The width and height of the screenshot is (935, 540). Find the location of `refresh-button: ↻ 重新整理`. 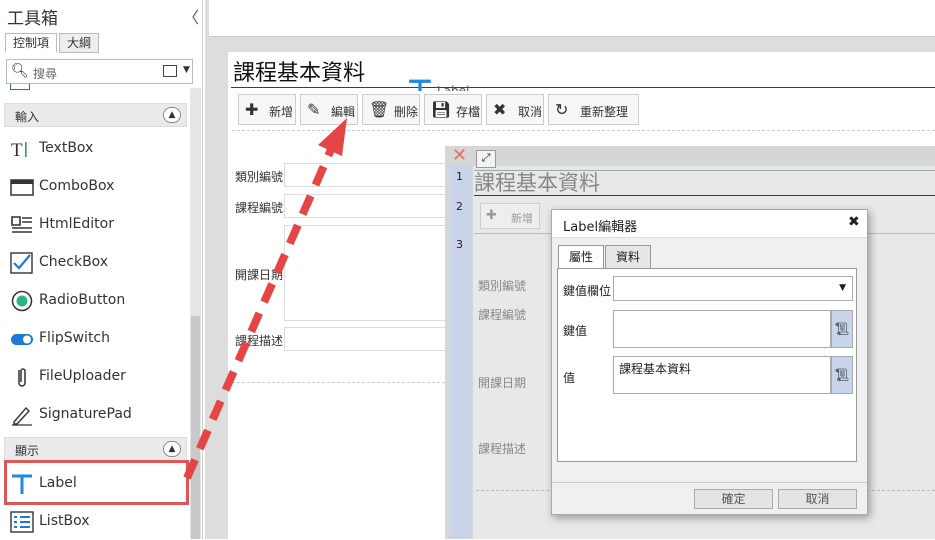

refresh-button: ↻ 重新整理 is located at coordinates (593, 109).